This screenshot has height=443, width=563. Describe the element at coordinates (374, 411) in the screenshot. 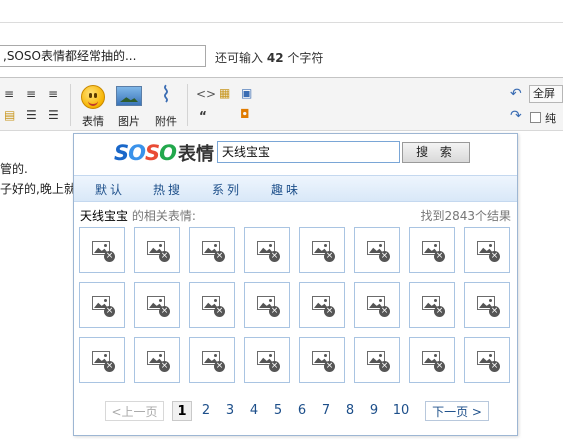

I see `page-link: 9` at that location.